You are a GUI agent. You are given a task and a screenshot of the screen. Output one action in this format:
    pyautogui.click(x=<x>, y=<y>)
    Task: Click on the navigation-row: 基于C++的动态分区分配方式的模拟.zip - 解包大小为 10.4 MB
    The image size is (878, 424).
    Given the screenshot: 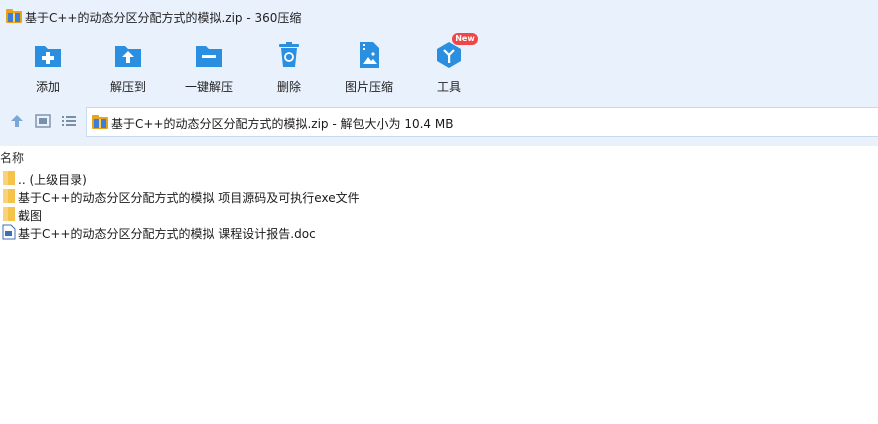 What is the action you would take?
    pyautogui.click(x=439, y=121)
    